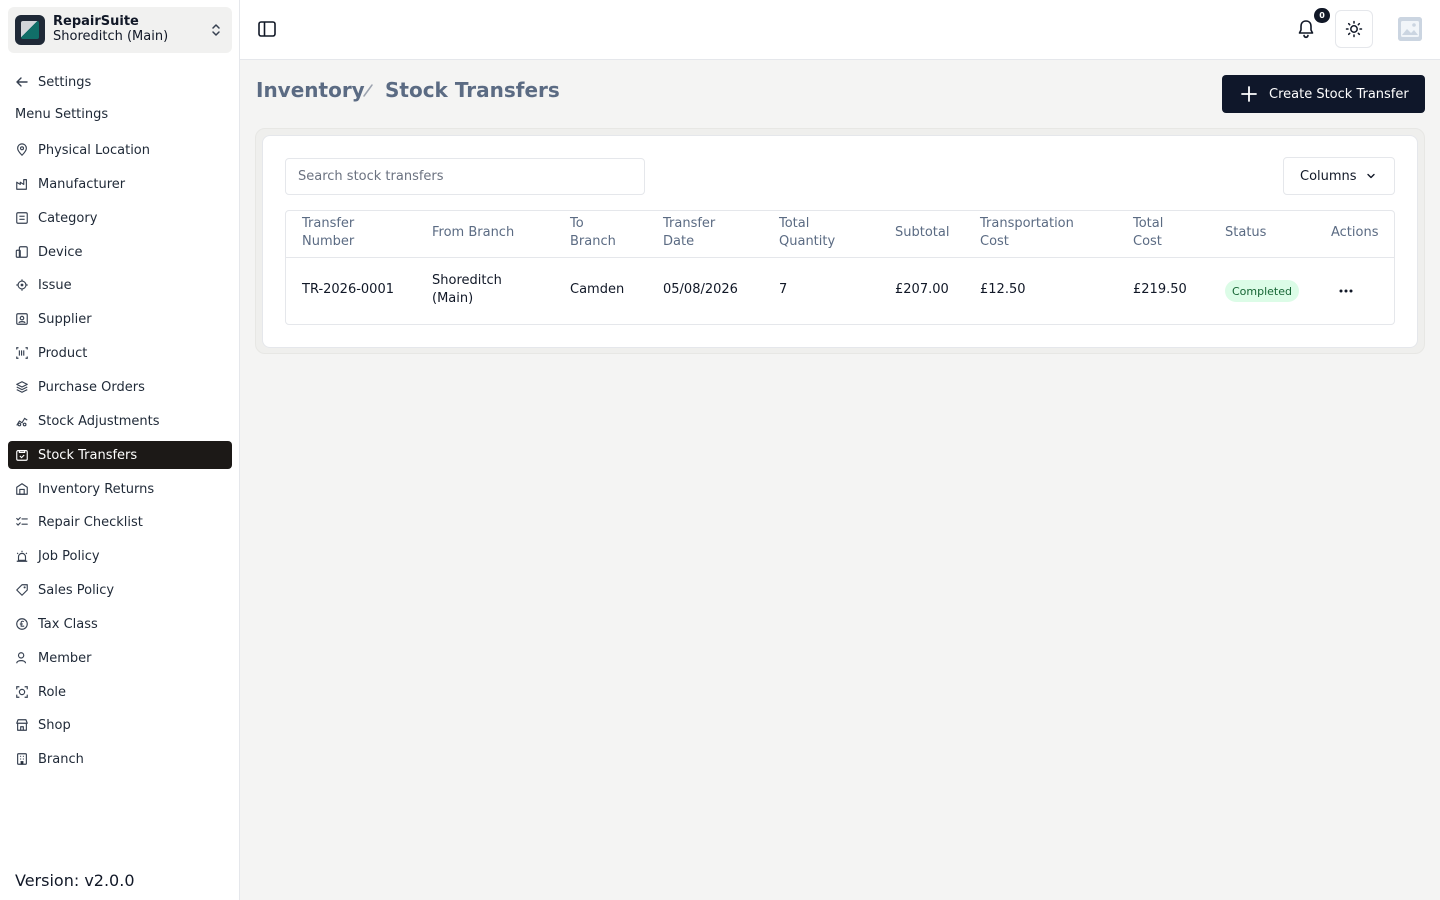 The height and width of the screenshot is (900, 1440). I want to click on sidebar-item-repair-checklist: Repair Checklist, so click(120, 522).